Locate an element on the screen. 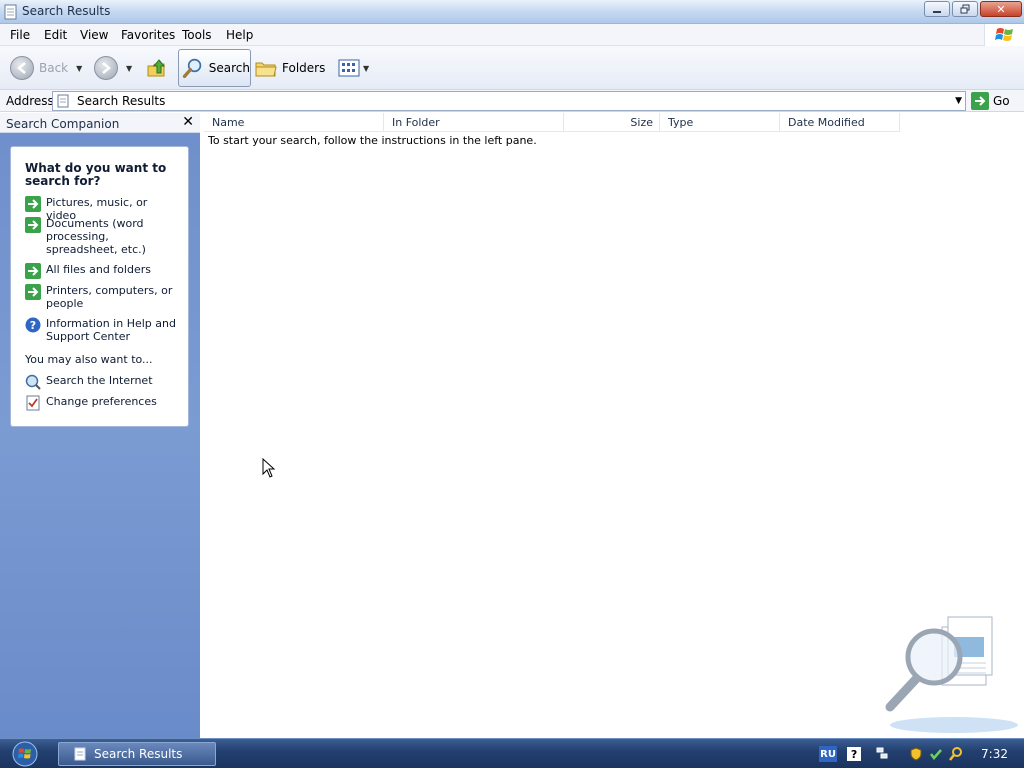  search-question: What do you want to search for? is located at coordinates (96, 174).